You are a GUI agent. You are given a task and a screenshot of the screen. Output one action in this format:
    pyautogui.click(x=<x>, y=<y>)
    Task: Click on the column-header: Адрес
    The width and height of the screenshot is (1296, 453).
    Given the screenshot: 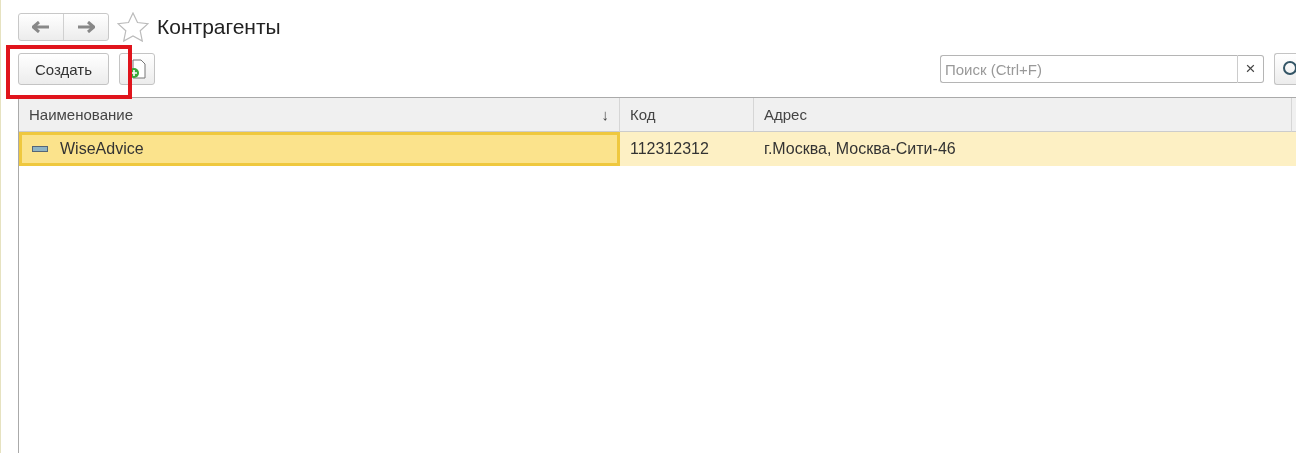 What is the action you would take?
    pyautogui.click(x=1023, y=115)
    